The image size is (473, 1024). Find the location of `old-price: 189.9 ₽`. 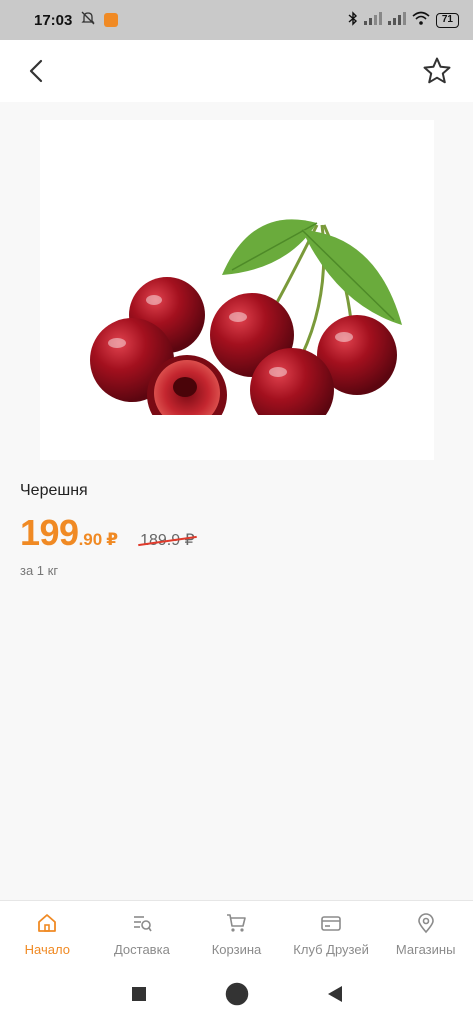

old-price: 189.9 ₽ is located at coordinates (167, 540).